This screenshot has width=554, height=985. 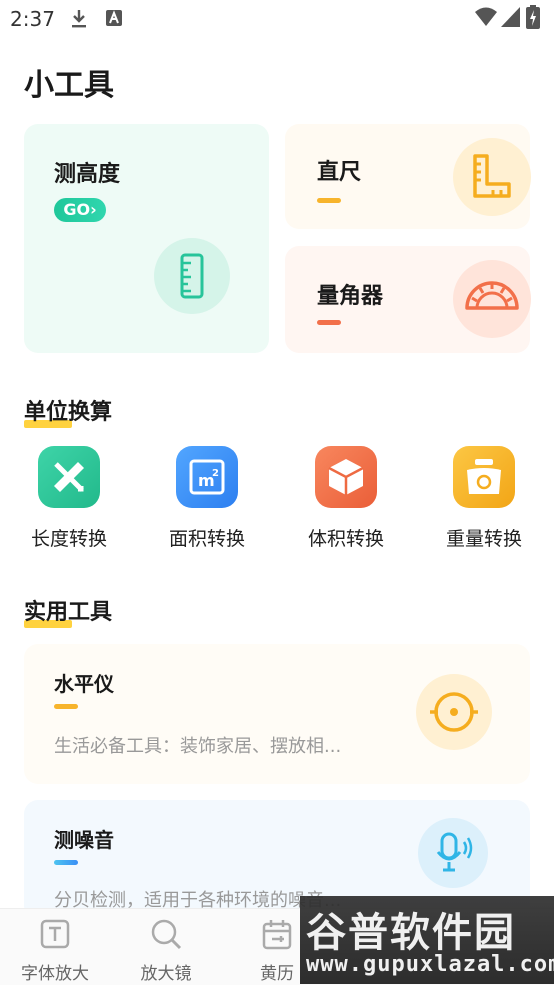 I want to click on cube-icon, so click(x=346, y=477).